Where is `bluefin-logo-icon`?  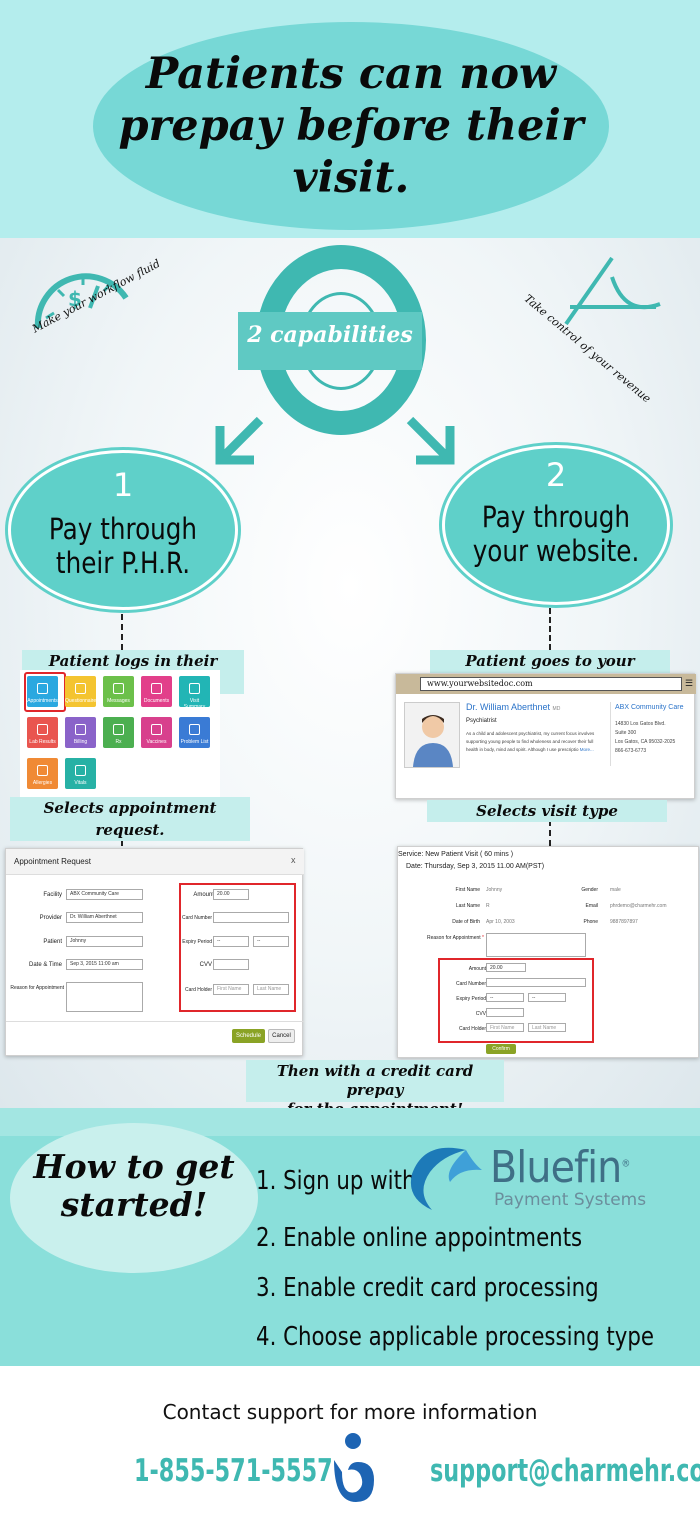 bluefin-logo-icon is located at coordinates (446, 1178).